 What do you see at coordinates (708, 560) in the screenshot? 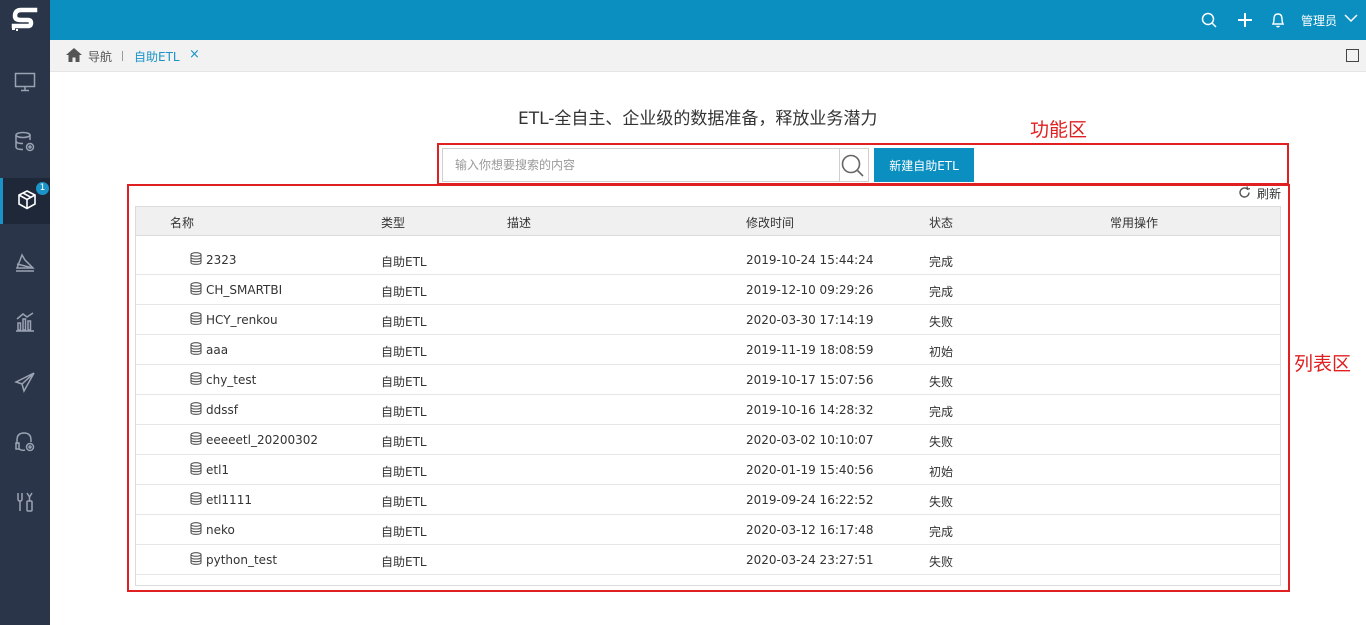
I see `table-row: python_test 自助ETL 2020-03-24 23:27:51 失败` at bounding box center [708, 560].